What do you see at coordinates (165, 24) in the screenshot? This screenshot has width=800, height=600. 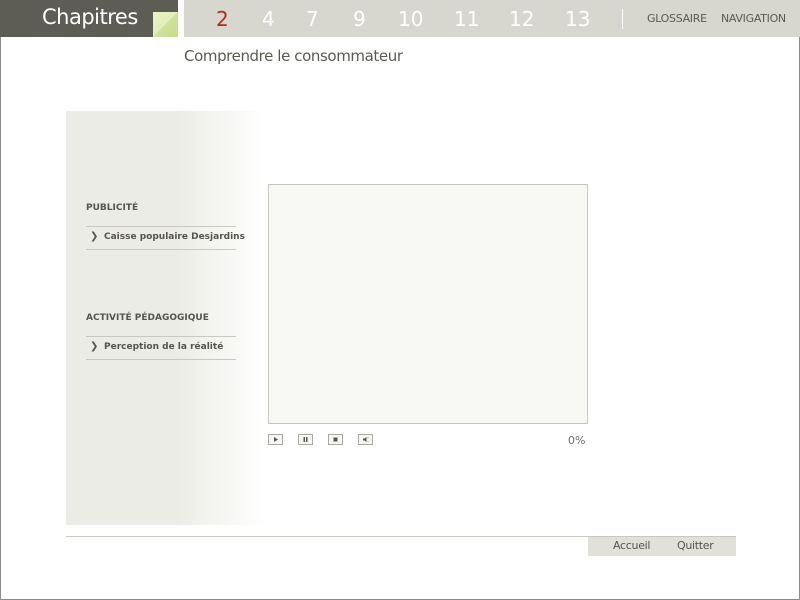 I see `corner-decoration` at bounding box center [165, 24].